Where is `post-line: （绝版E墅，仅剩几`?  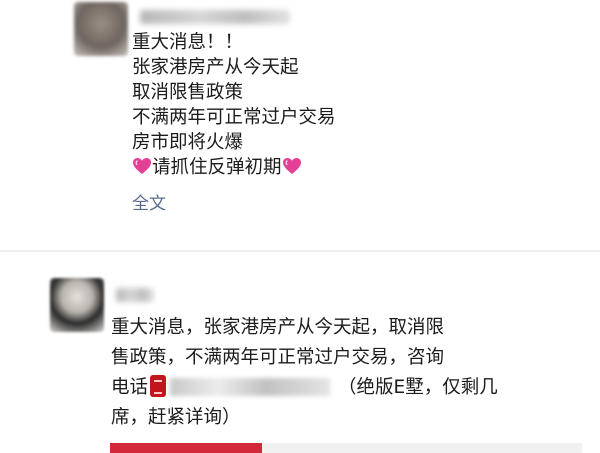
post-line: （绝版E墅，仅剩几 is located at coordinates (418, 387).